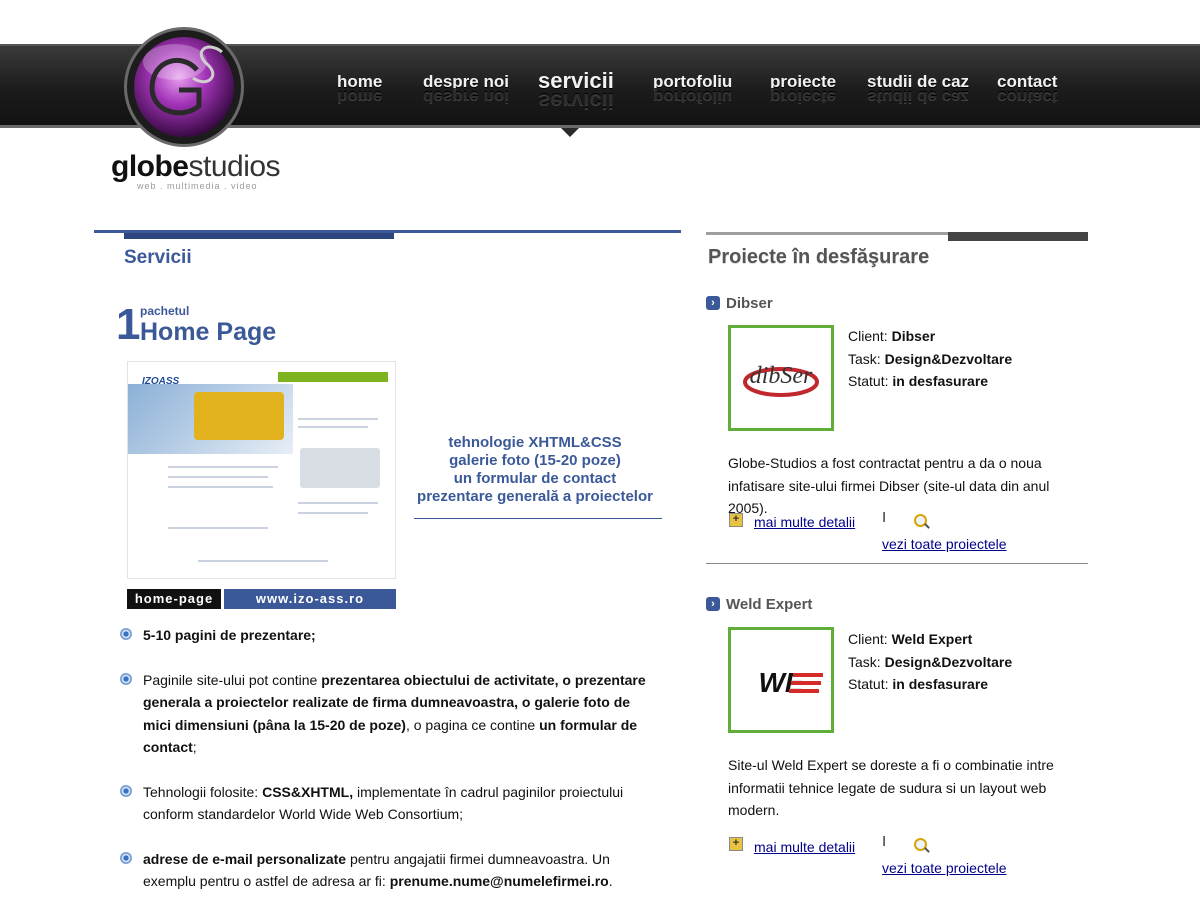 This screenshot has height=915, width=1200. What do you see at coordinates (308, 791) in the screenshot?
I see `bullet-text: CSS&XHTML,` at bounding box center [308, 791].